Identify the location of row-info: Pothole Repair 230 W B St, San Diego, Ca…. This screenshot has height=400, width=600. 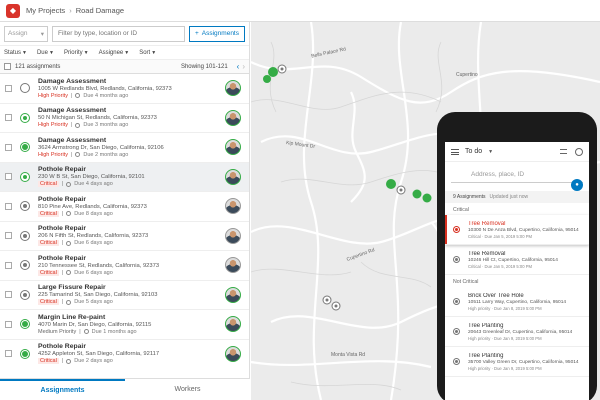
(131, 177).